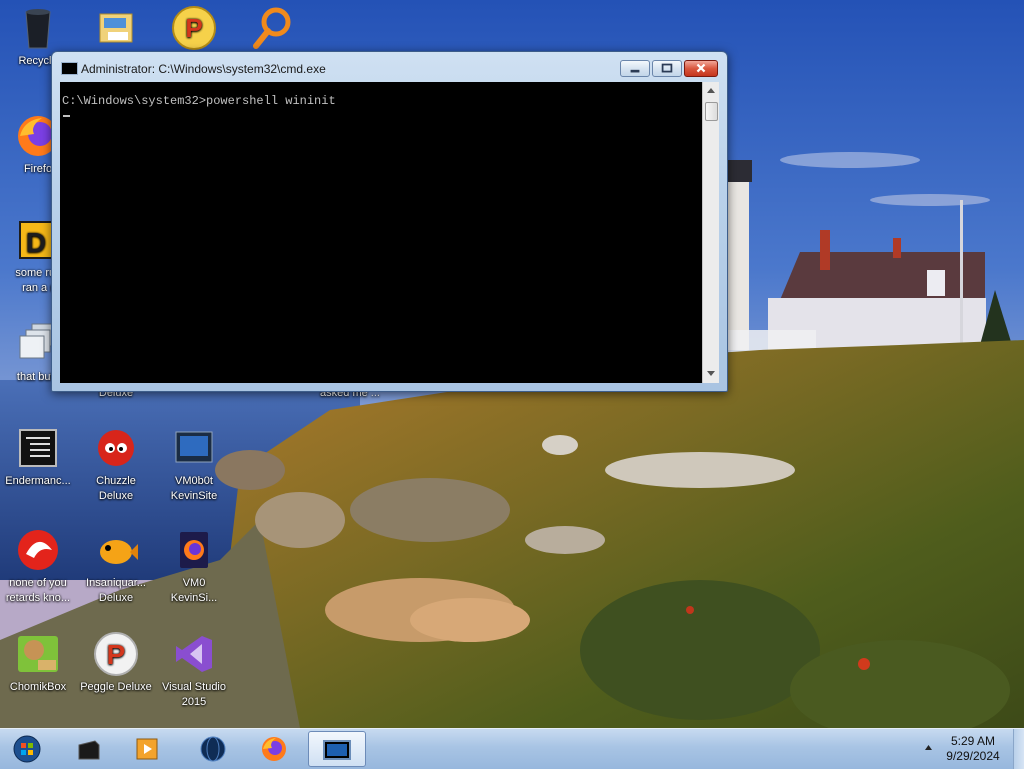 This screenshot has height=769, width=1024. What do you see at coordinates (38, 29) in the screenshot?
I see `recycle-bin-icon` at bounding box center [38, 29].